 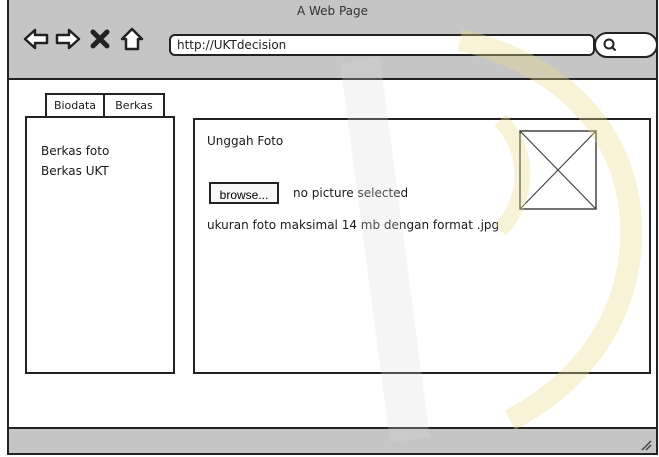 I want to click on image-placeholder-icon, so click(x=558, y=170).